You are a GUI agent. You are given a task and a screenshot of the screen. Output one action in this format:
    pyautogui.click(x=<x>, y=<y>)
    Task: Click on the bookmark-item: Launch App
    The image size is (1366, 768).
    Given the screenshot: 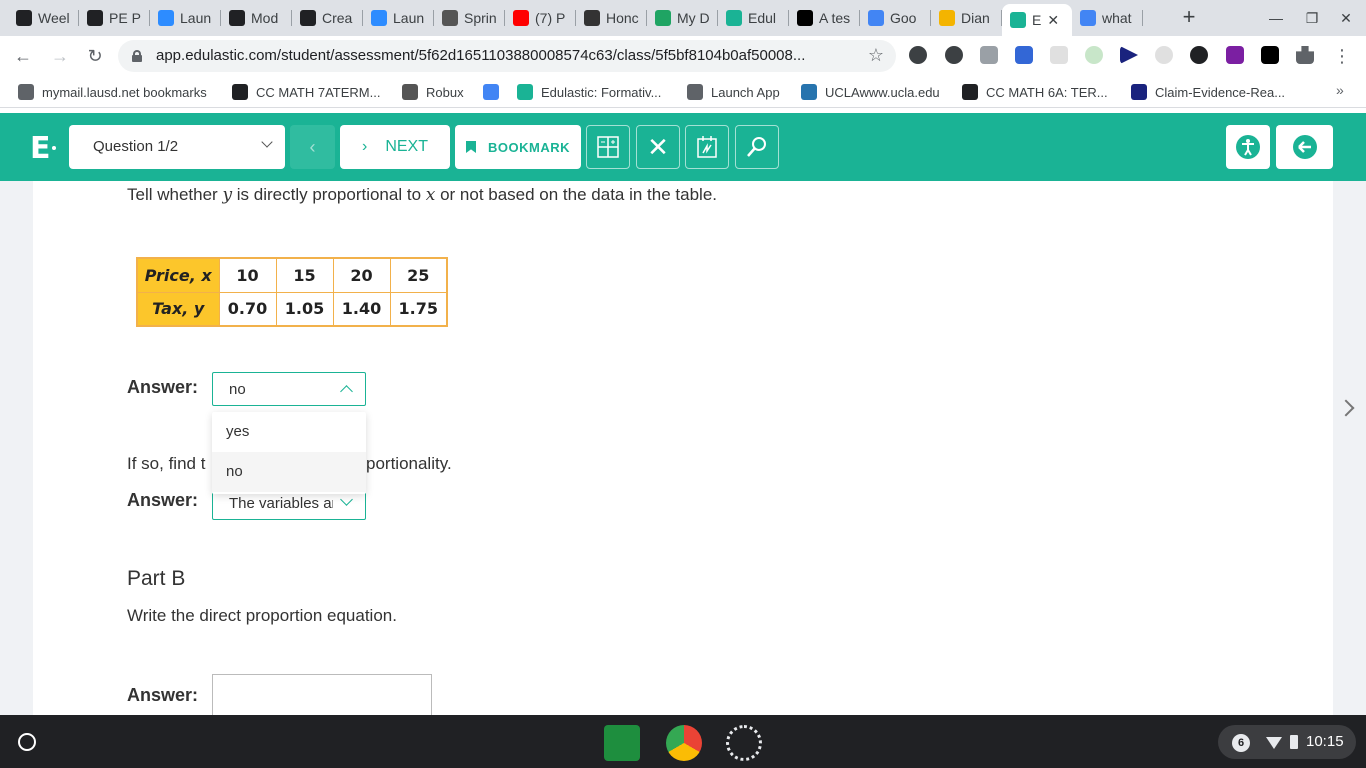 What is the action you would take?
    pyautogui.click(x=733, y=92)
    